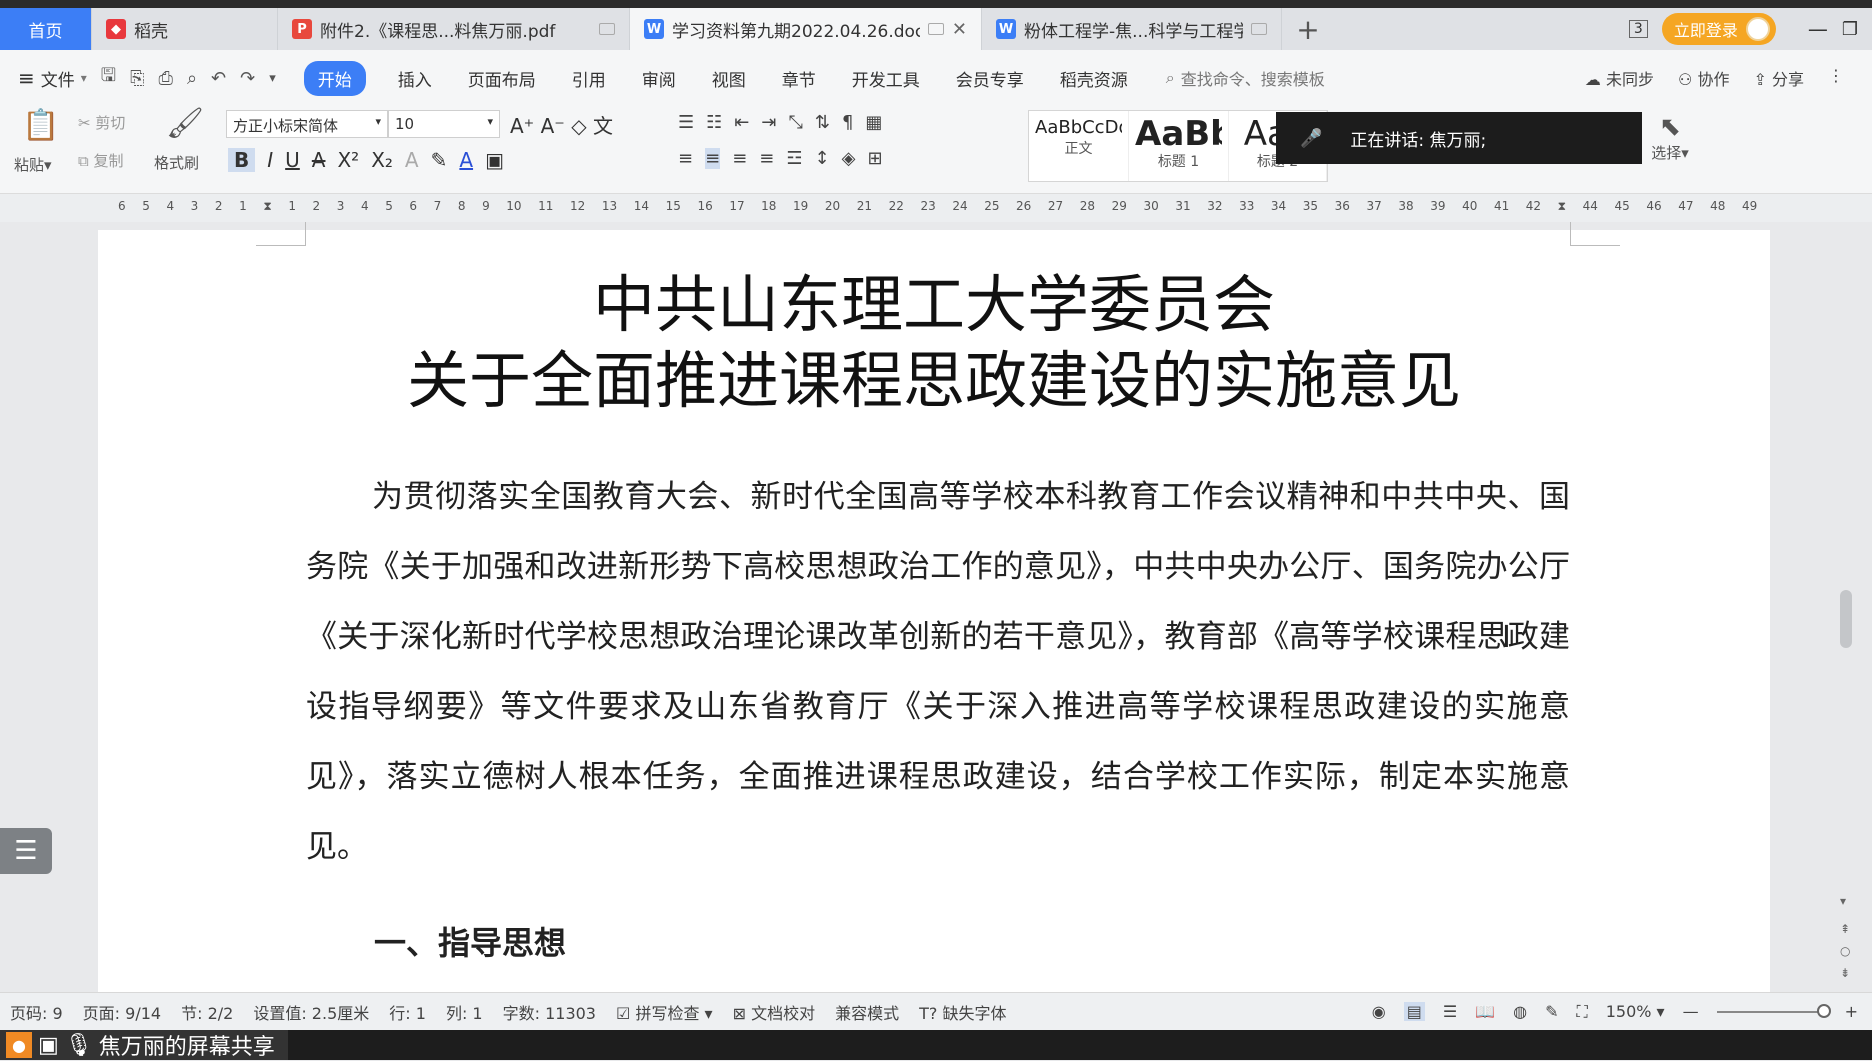 The image size is (1872, 1061). What do you see at coordinates (207, 1012) in the screenshot?
I see `status-section: 节: 2/2` at bounding box center [207, 1012].